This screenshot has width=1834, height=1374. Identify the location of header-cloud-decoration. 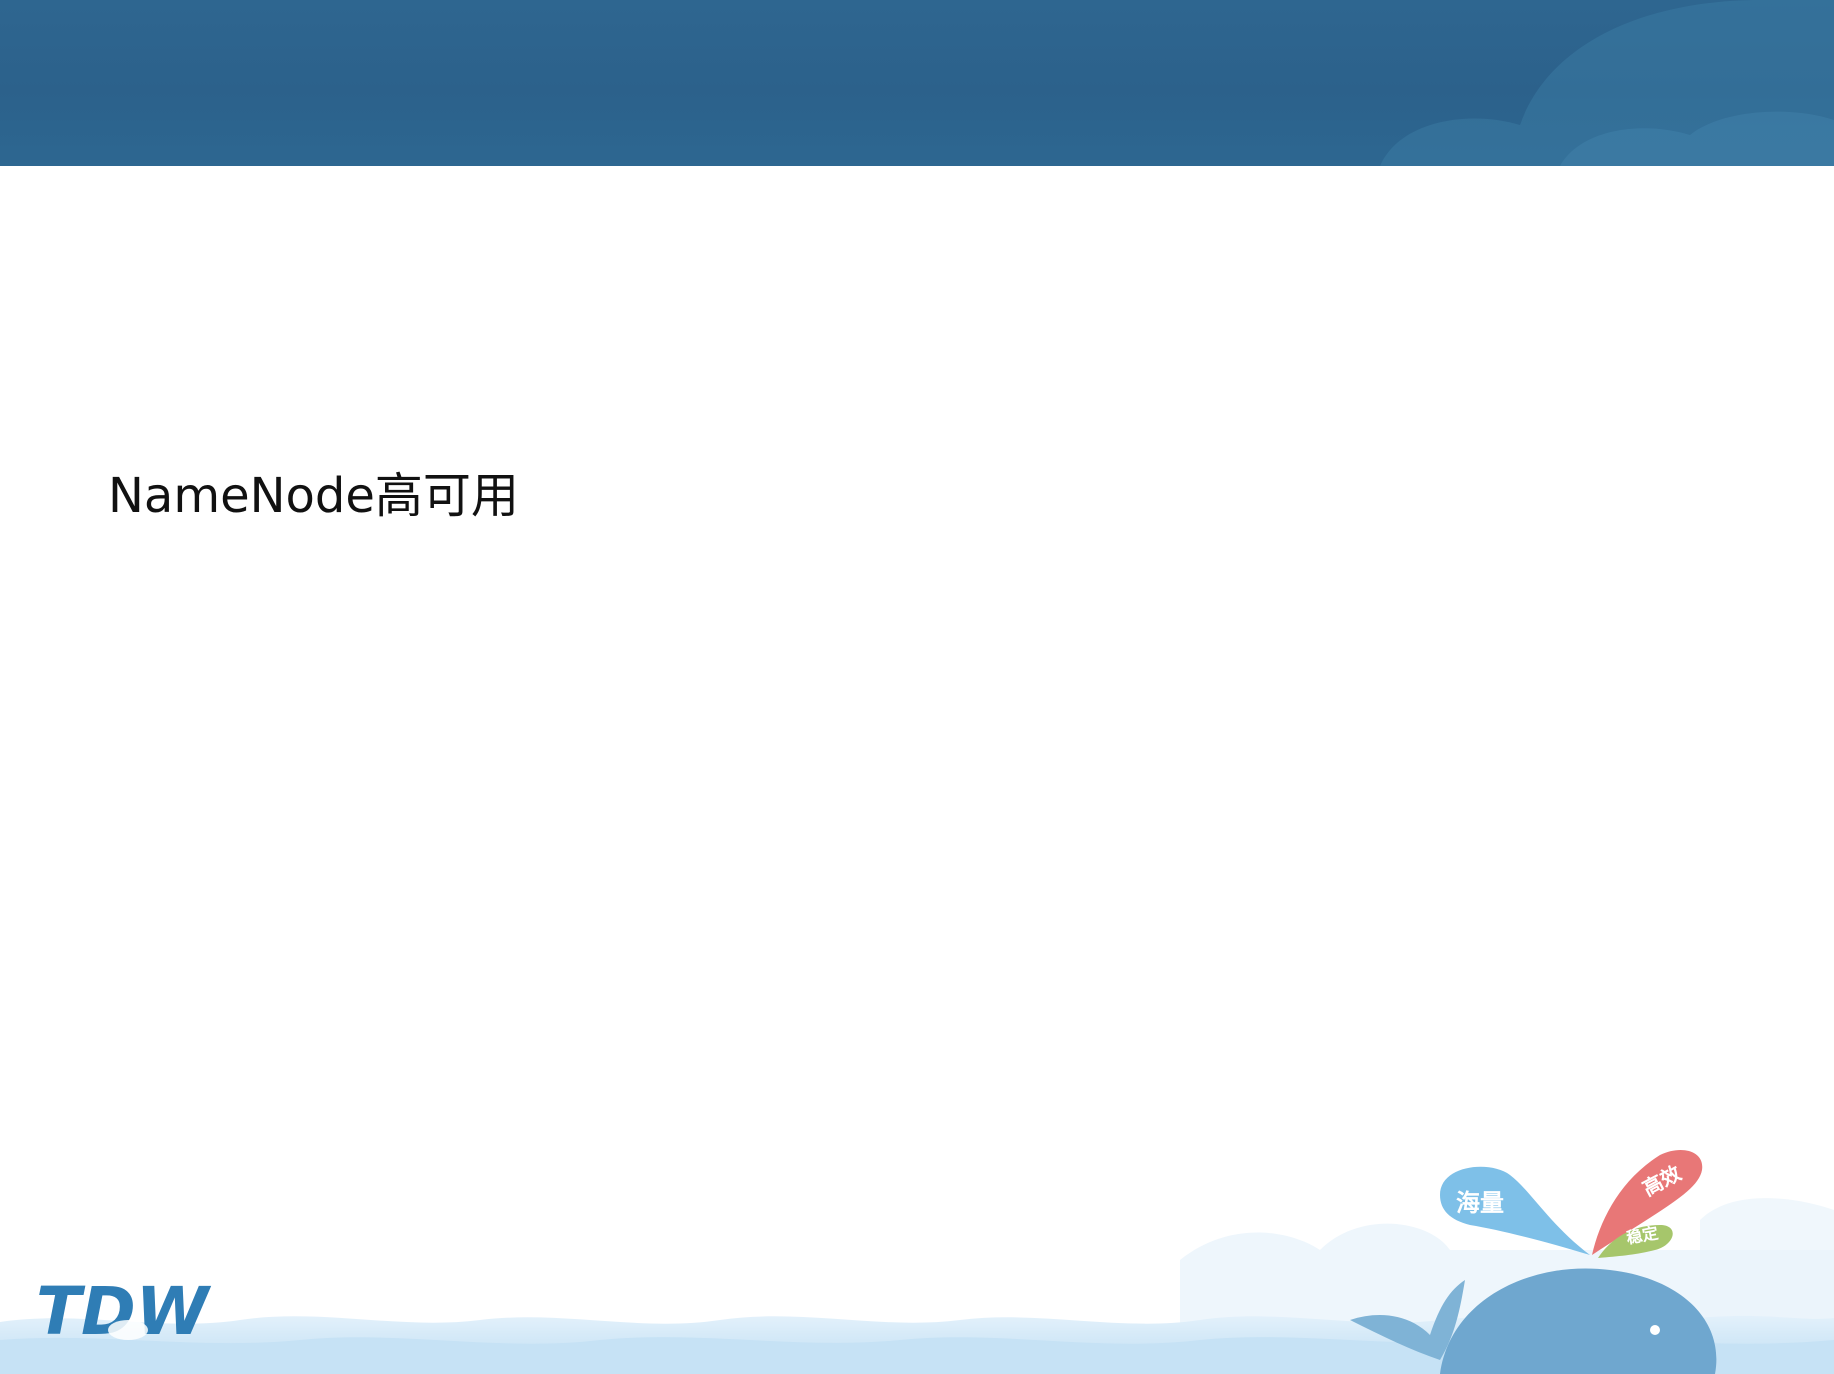
(1607, 83).